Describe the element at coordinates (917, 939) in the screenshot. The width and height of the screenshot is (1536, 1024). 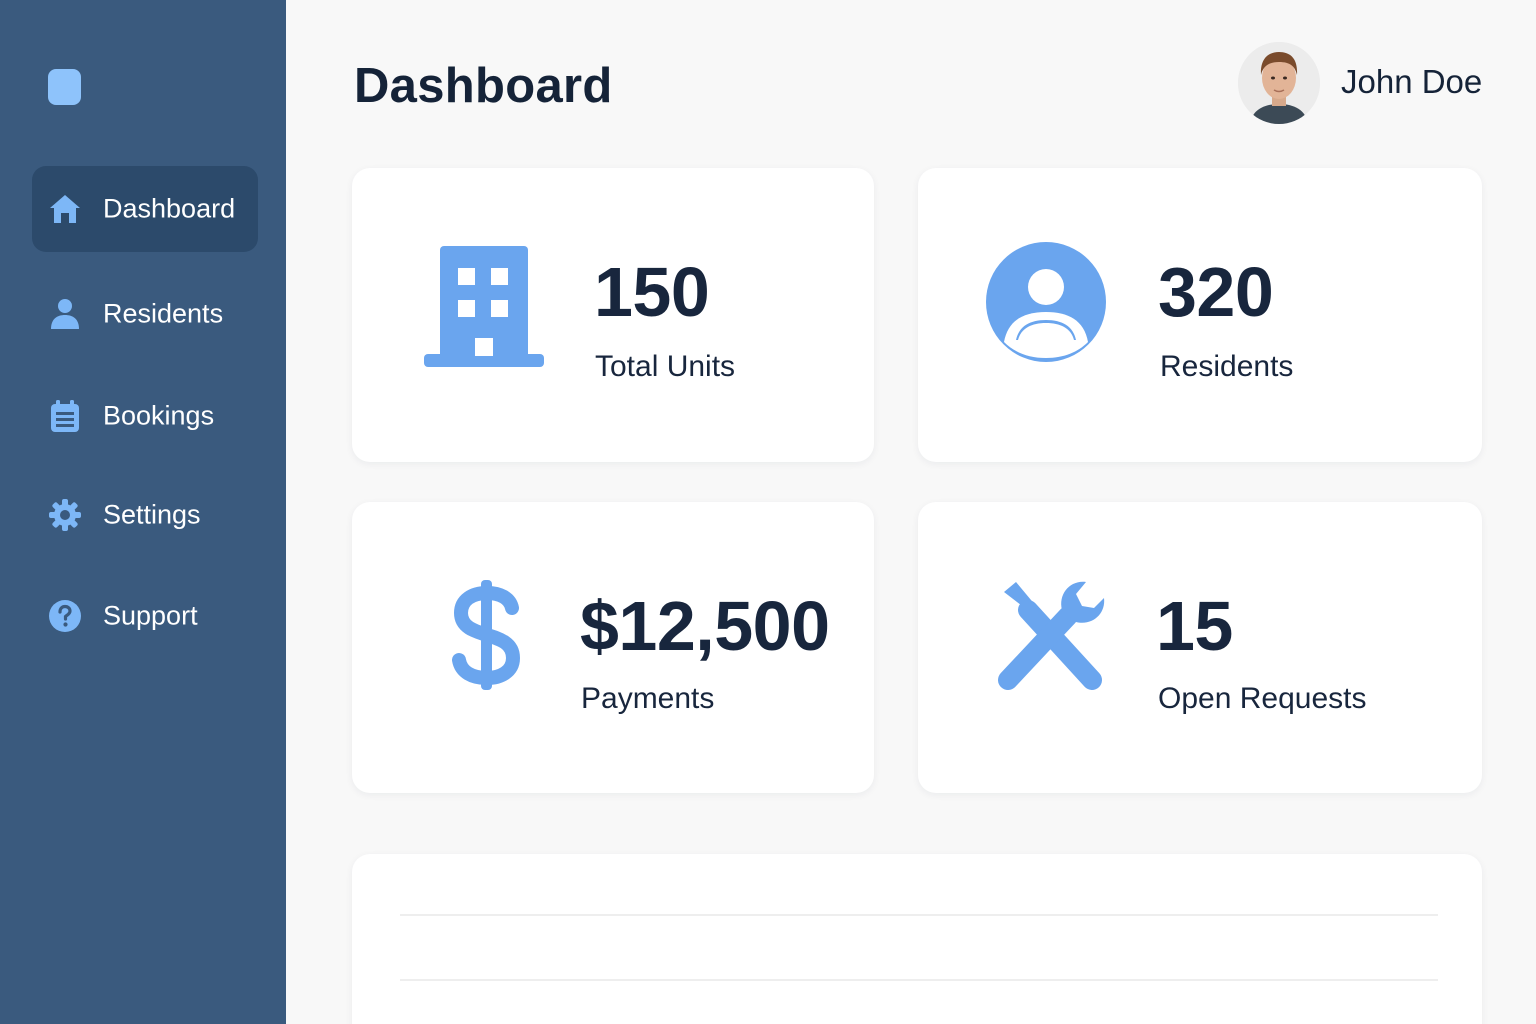
I see `content-panel` at that location.